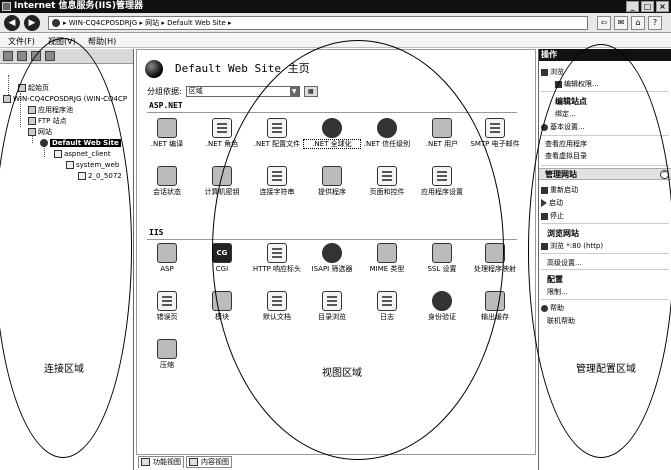  I want to click on collapse-icon: ^, so click(664, 174).